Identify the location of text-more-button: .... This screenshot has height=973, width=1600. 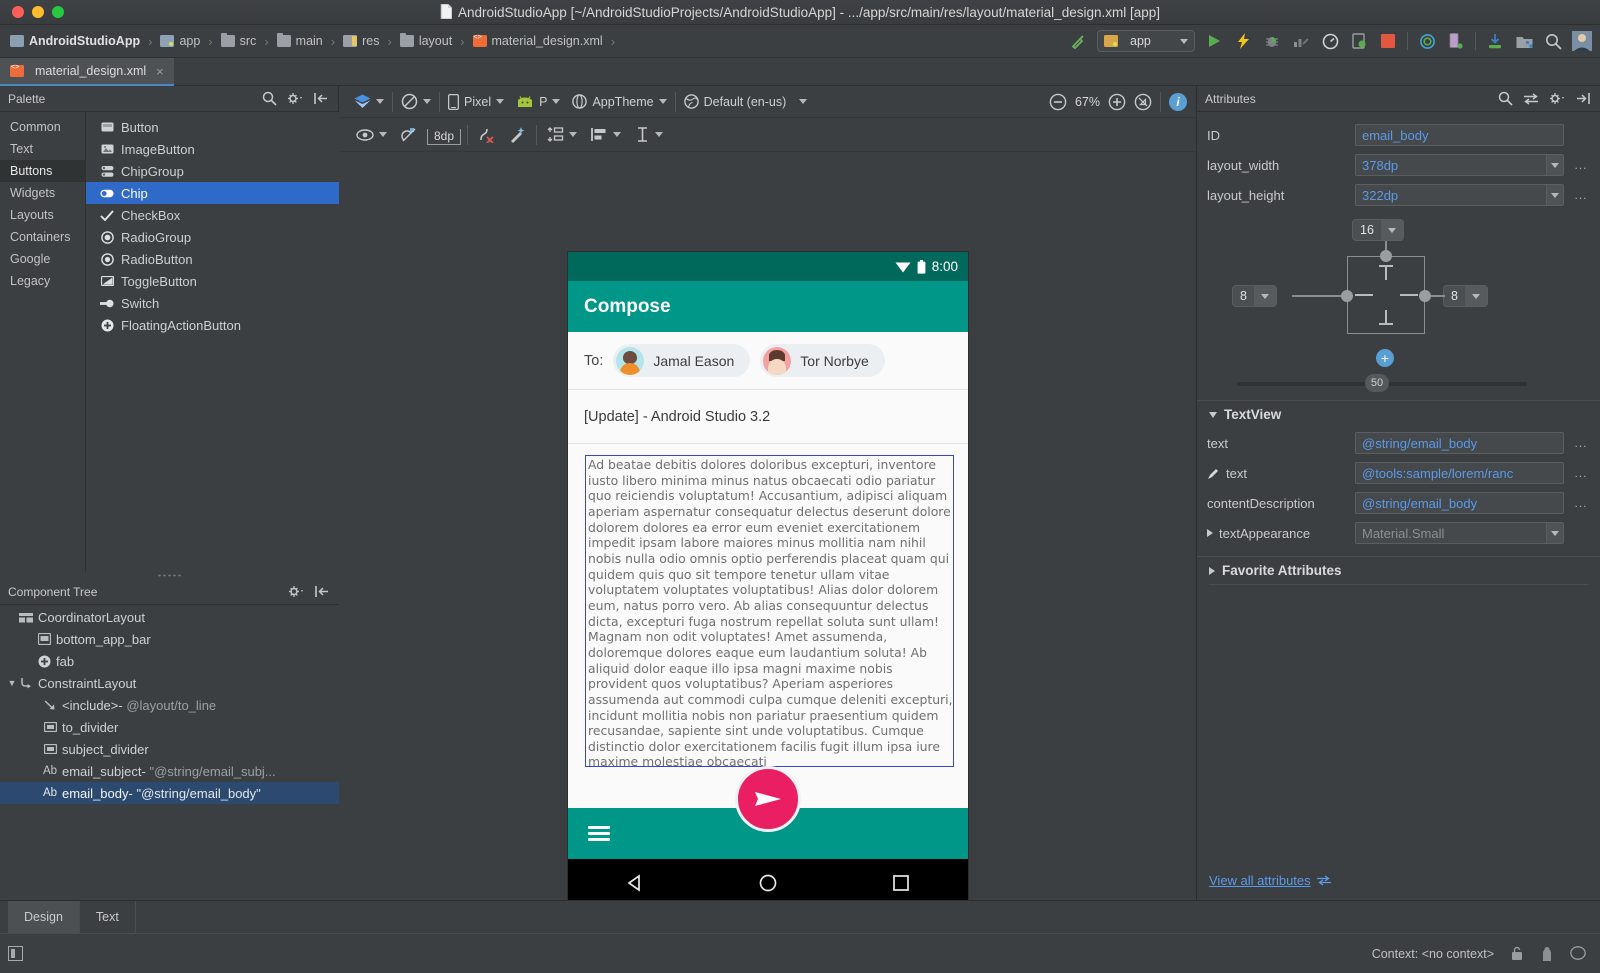
(1581, 443).